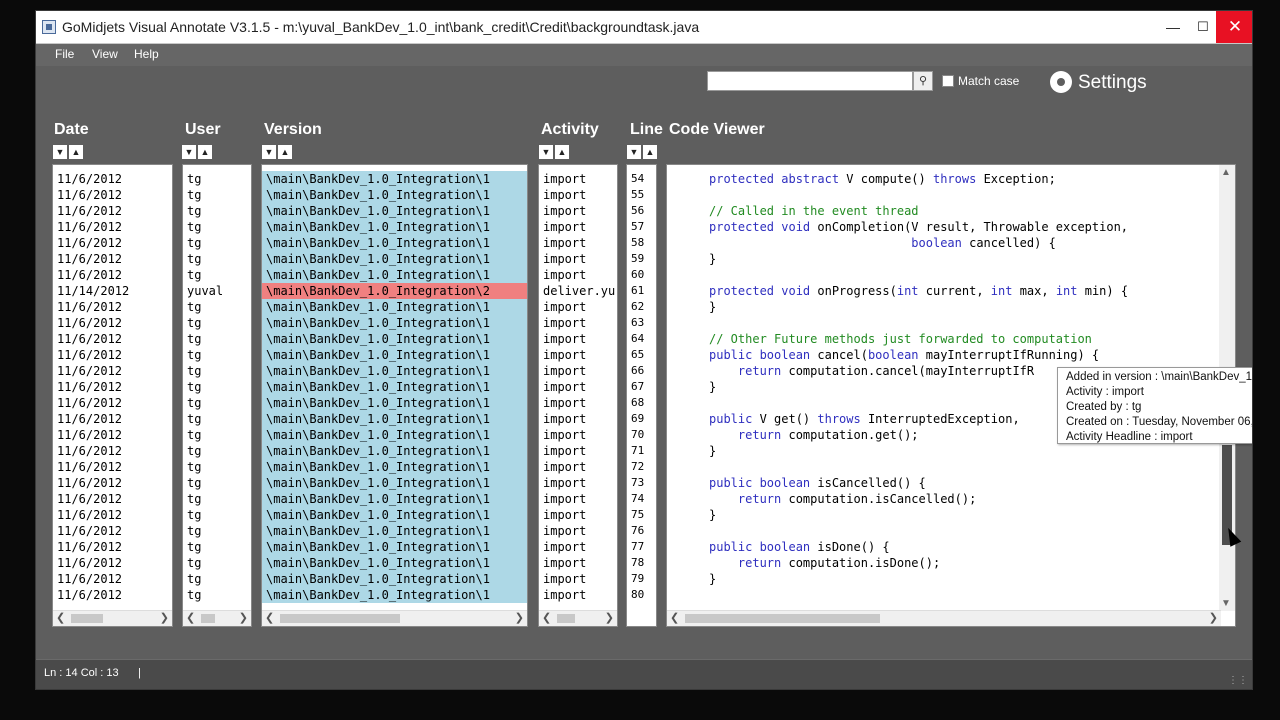 The image size is (1280, 720). What do you see at coordinates (944, 618) in the screenshot?
I see `code-horizontal-scrollbar: ❮ ❯` at bounding box center [944, 618].